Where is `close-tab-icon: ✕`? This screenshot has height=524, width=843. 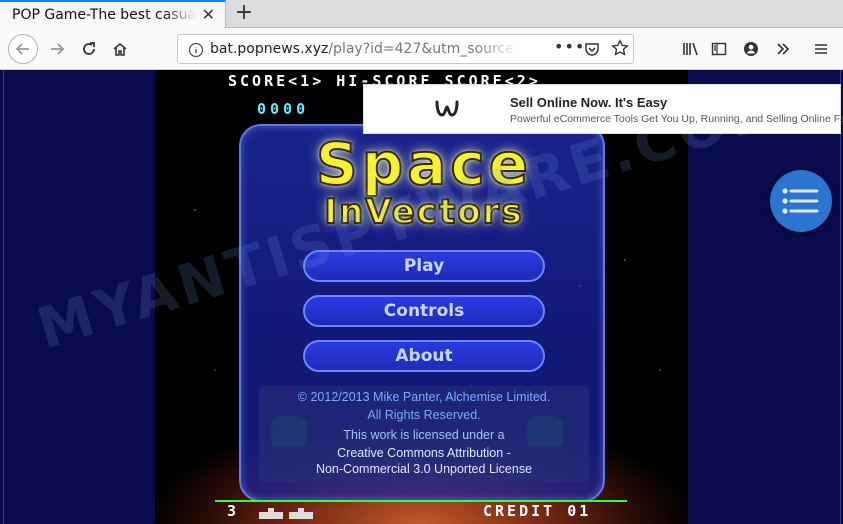
close-tab-icon: ✕ is located at coordinates (208, 14).